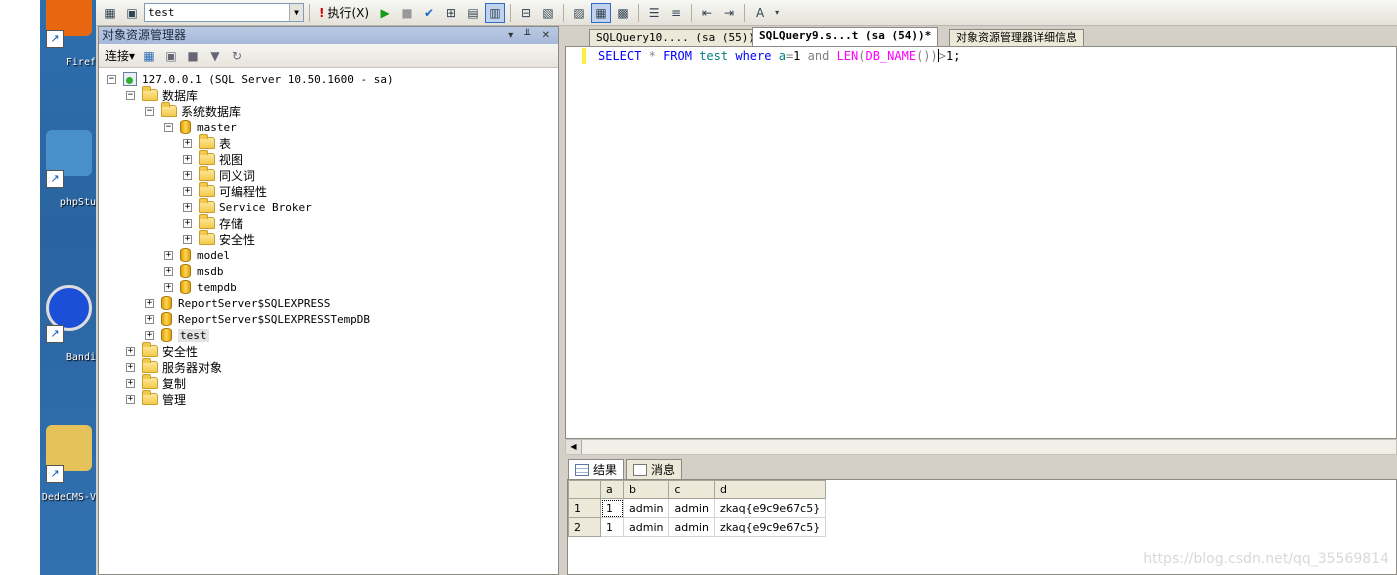 This screenshot has width=1397, height=575. I want to click on tree-node: + 可编程性, so click(225, 190).